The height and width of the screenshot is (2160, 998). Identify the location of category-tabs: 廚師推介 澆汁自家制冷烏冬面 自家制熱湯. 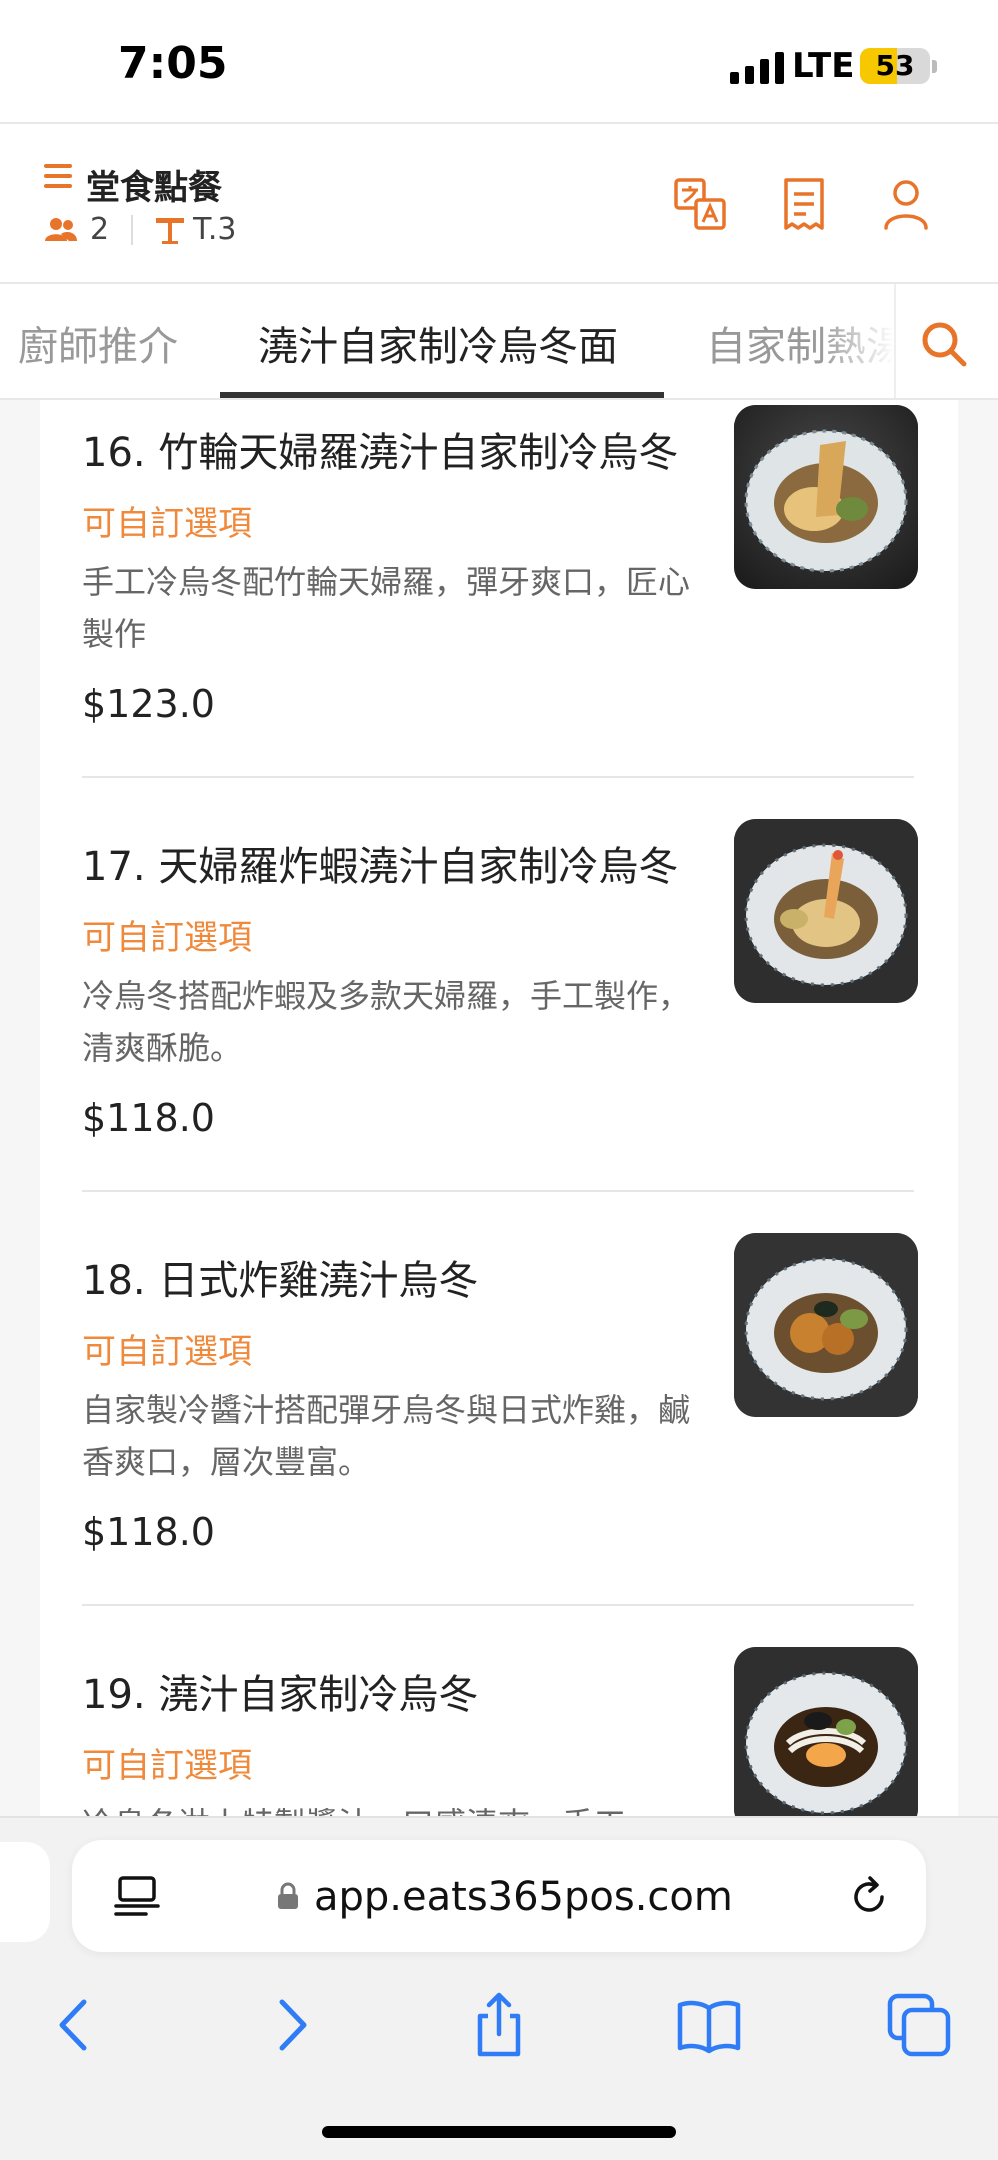
(499, 342).